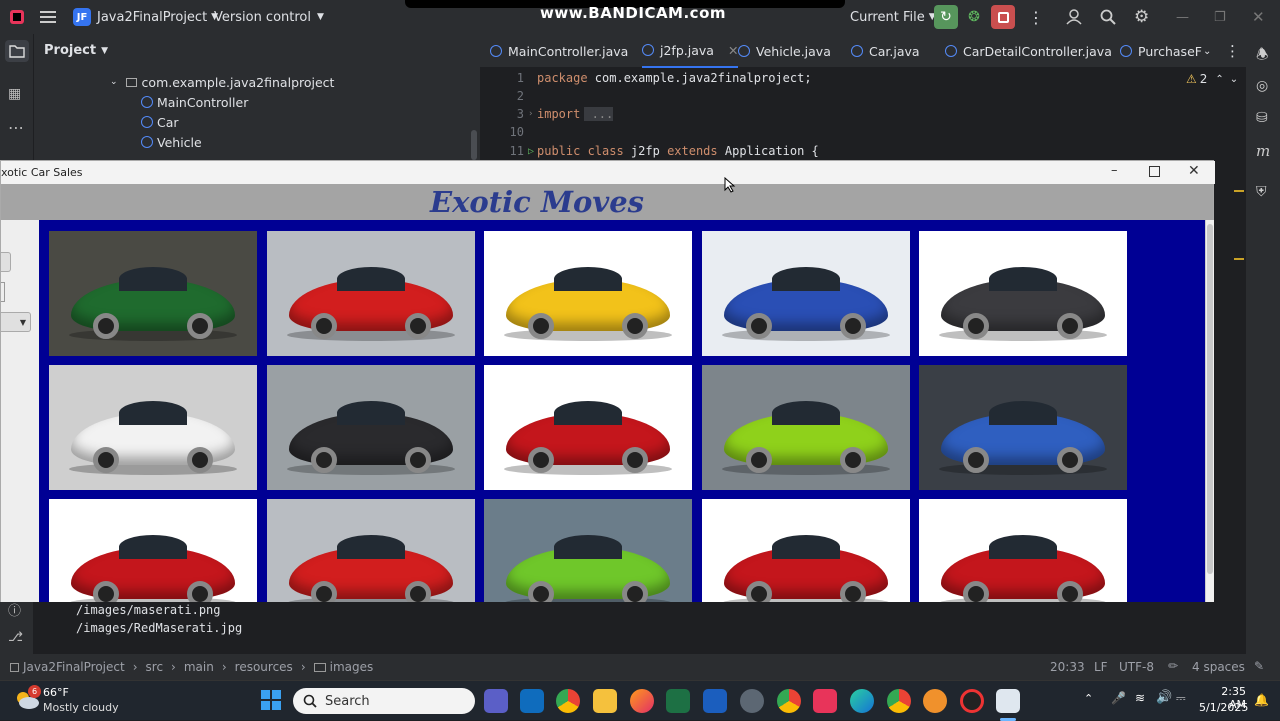 Image resolution: width=1280 pixels, height=721 pixels. Describe the element at coordinates (352, 667) in the screenshot. I see `breadcrumb-item: images` at that location.